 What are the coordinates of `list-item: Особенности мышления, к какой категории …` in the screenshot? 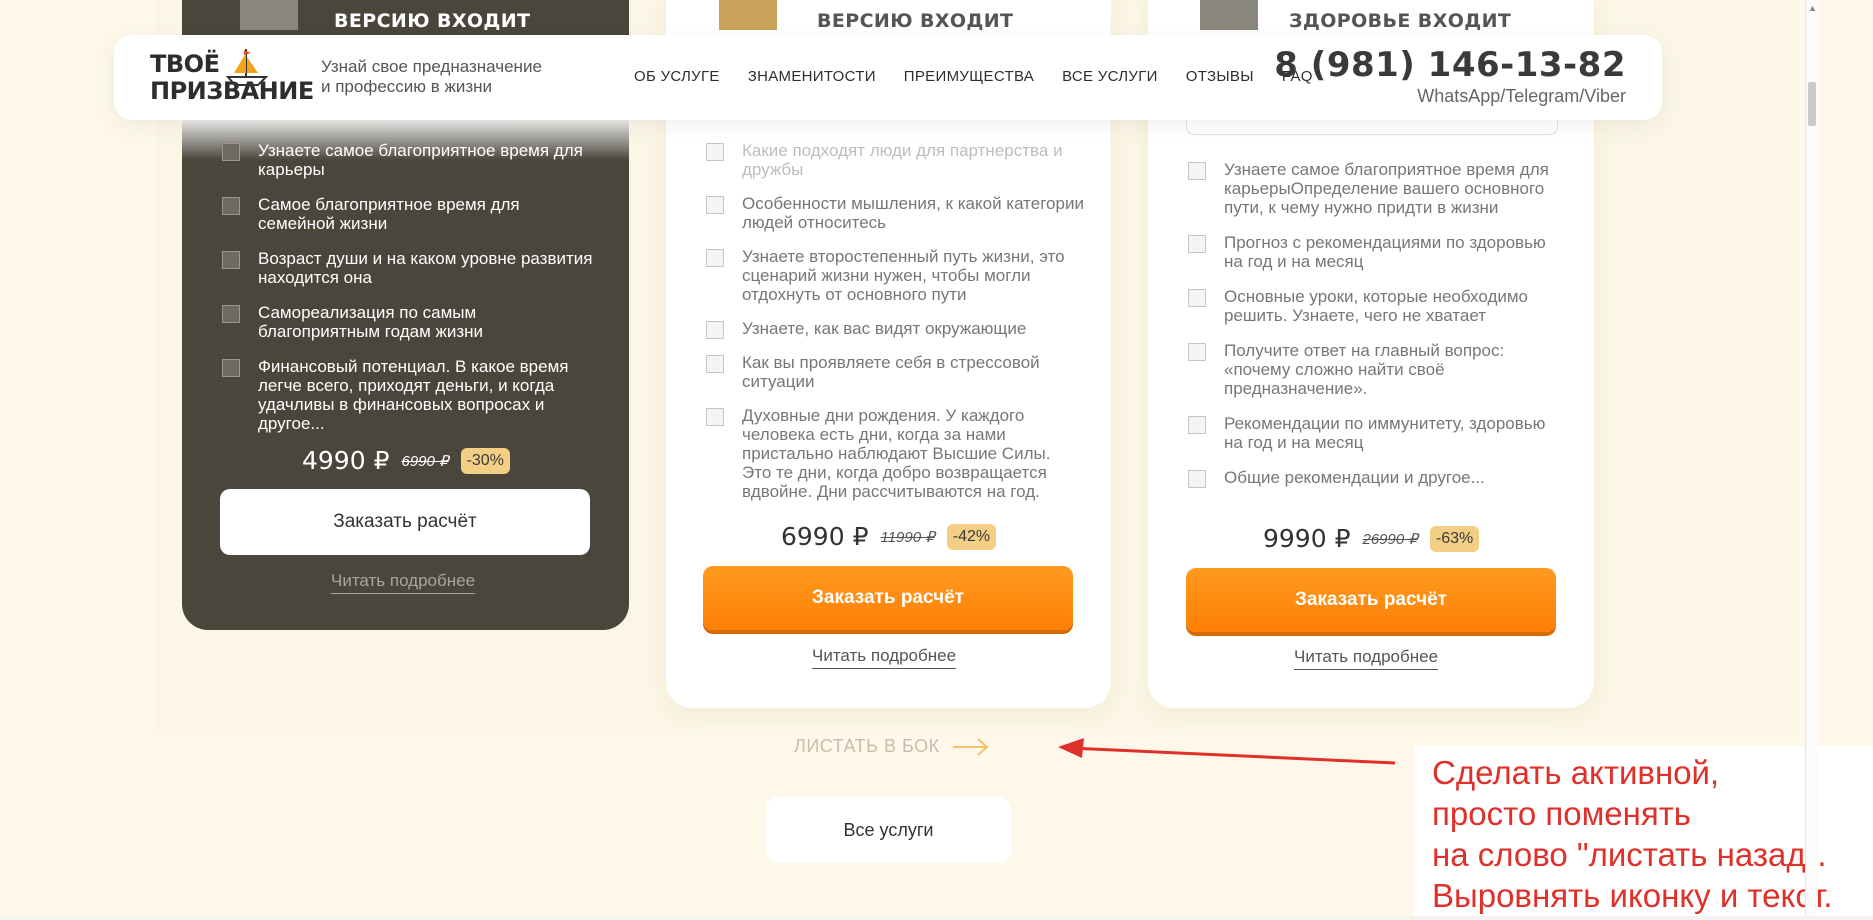 It's located at (894, 213).